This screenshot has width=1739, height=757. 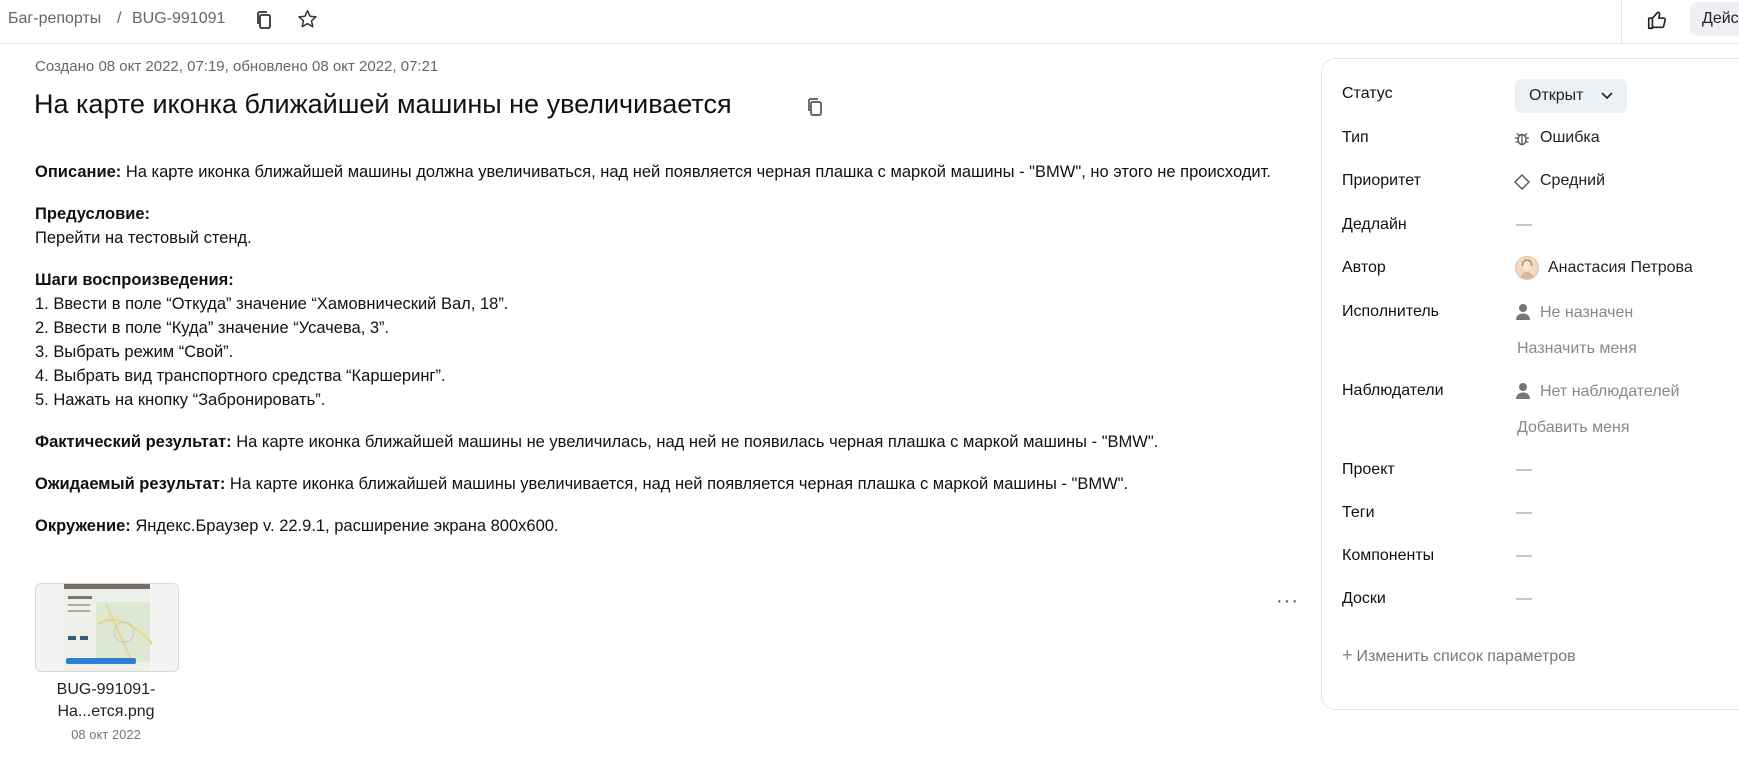 What do you see at coordinates (1714, 19) in the screenshot?
I see `actions-button: Дейс` at bounding box center [1714, 19].